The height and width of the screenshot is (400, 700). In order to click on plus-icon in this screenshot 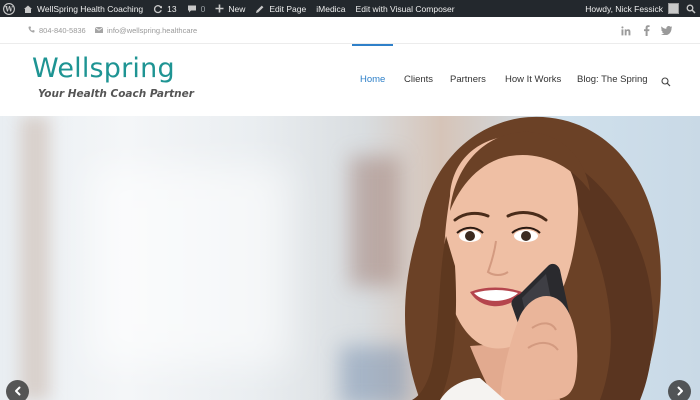, I will do `click(219, 8)`.